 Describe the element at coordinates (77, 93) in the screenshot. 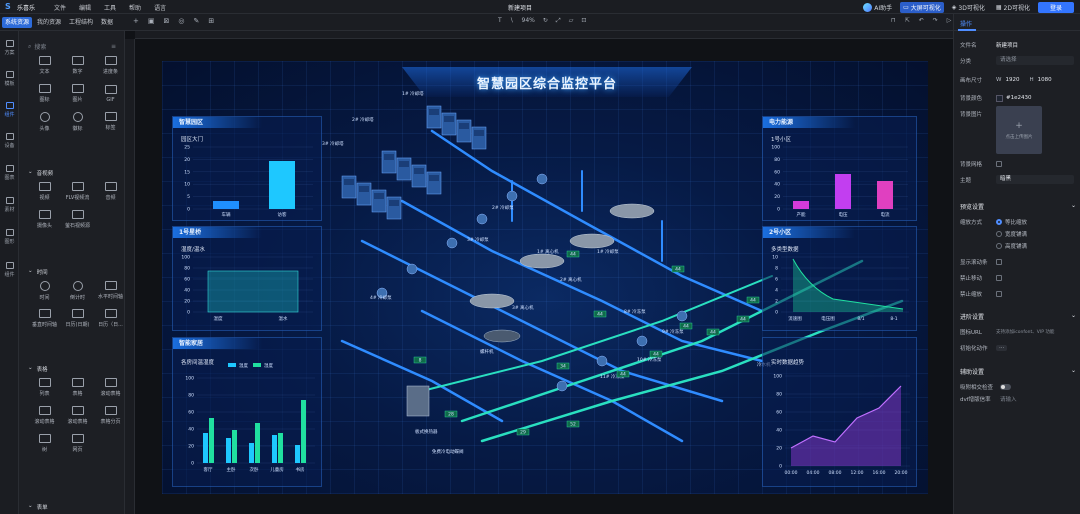

I see `comp-image: 图片` at that location.